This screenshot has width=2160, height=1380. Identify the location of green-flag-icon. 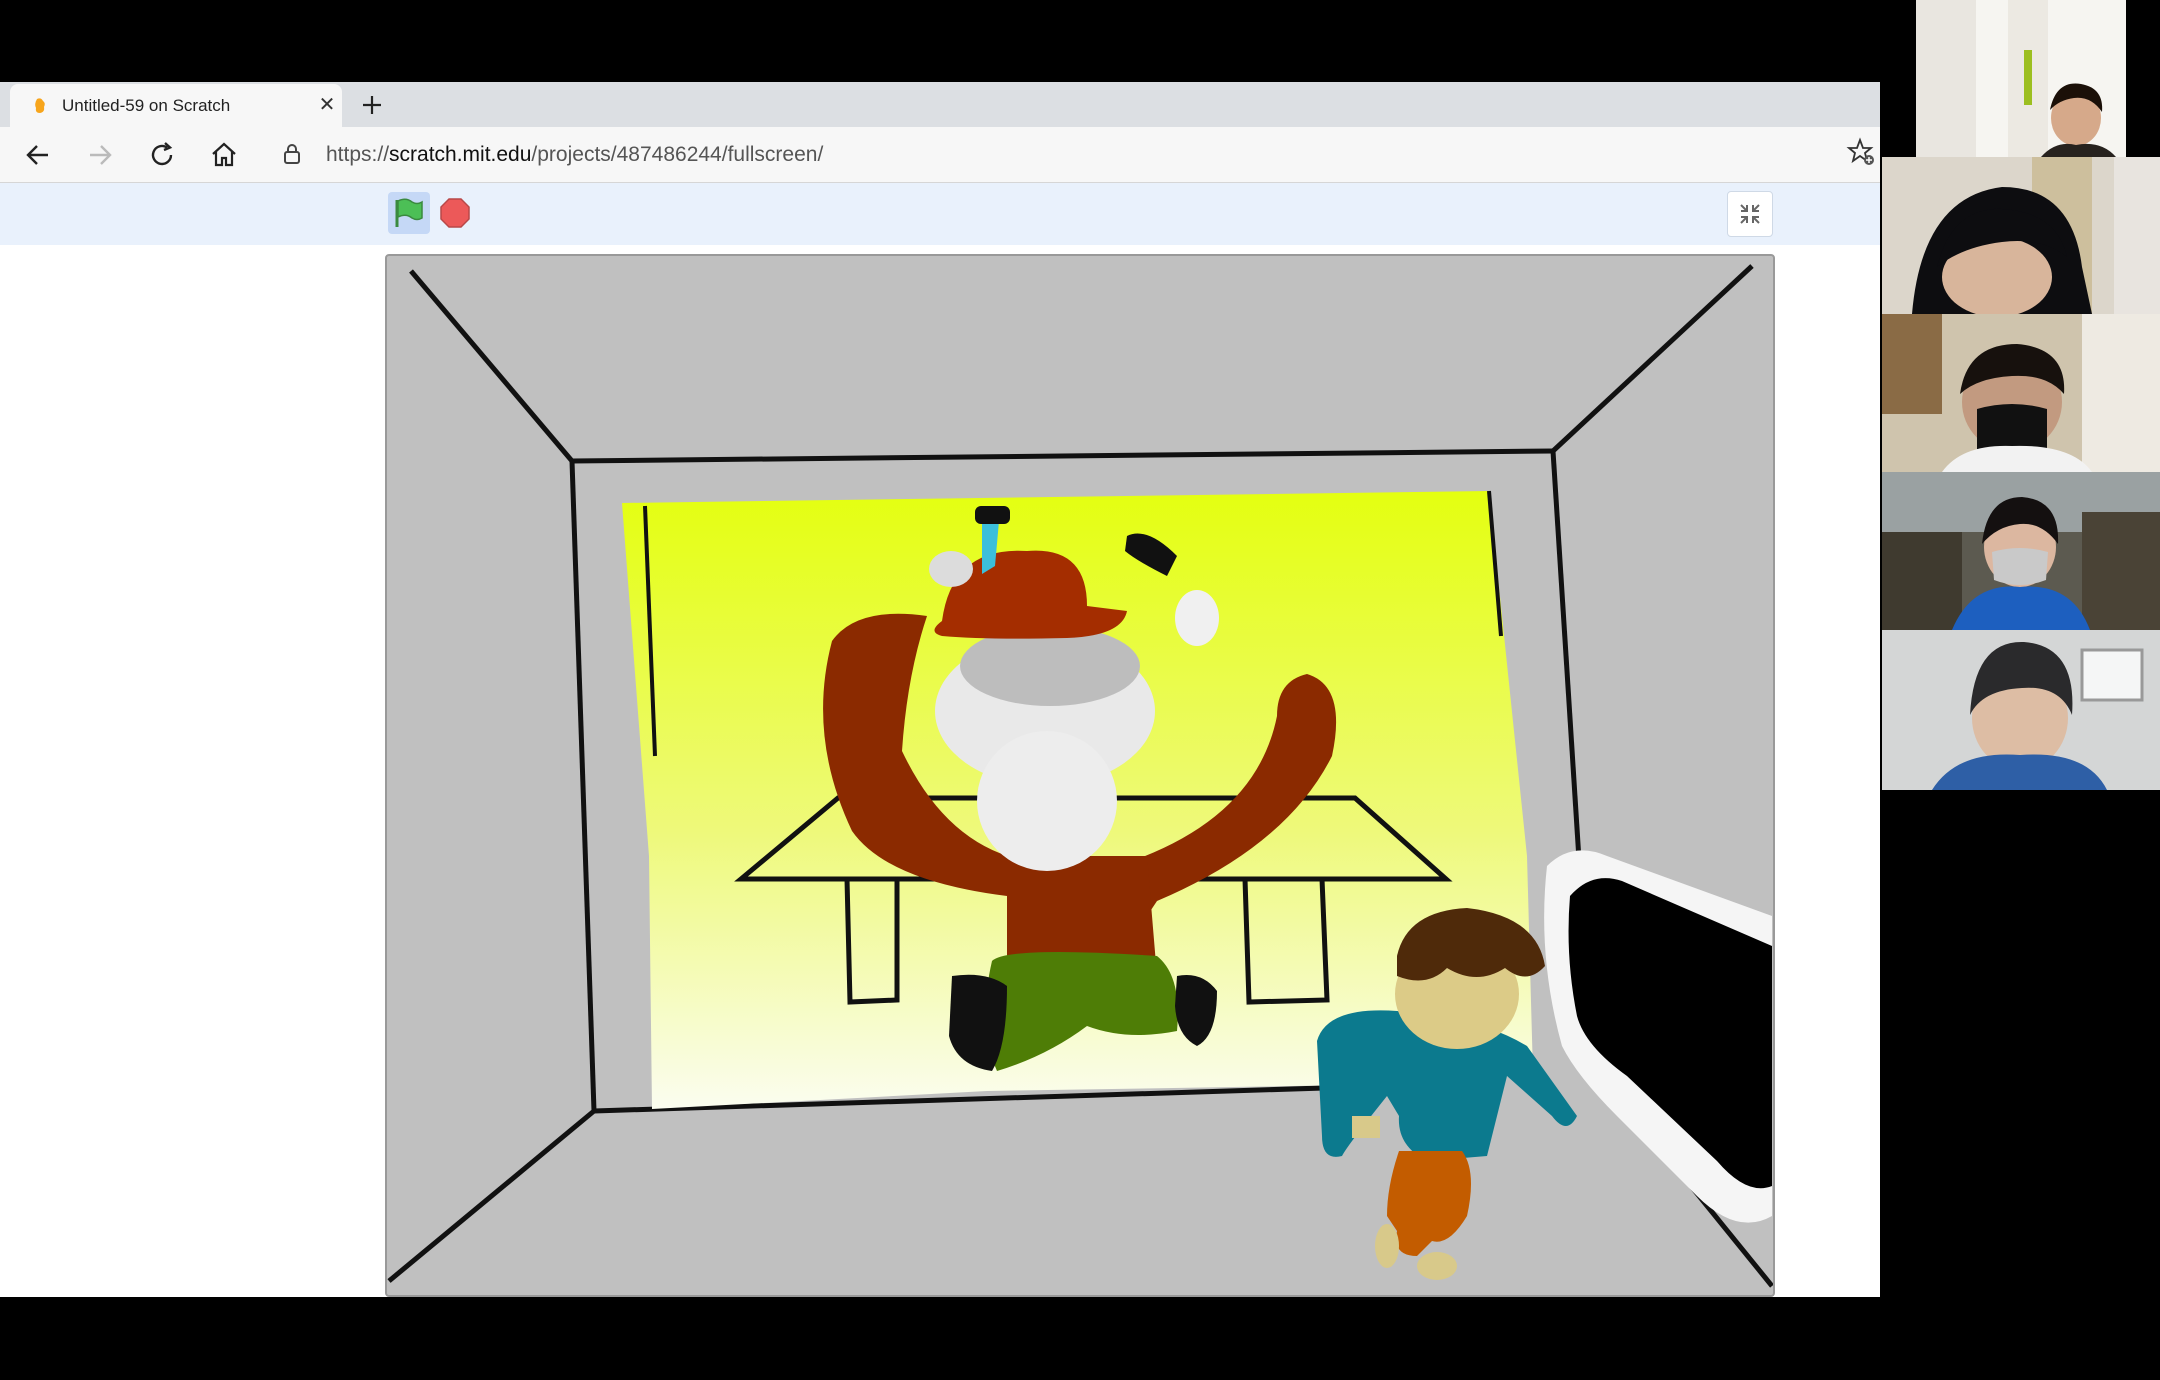
(409, 212).